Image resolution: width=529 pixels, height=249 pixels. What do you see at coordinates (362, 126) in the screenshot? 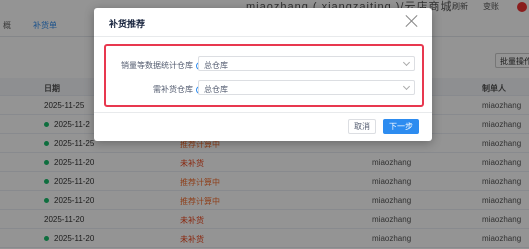
I see `cancel-button: 取消` at bounding box center [362, 126].